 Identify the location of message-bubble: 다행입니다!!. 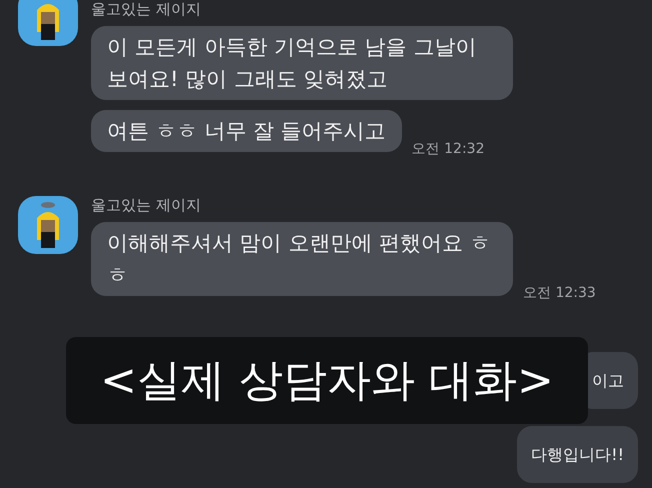
(577, 454).